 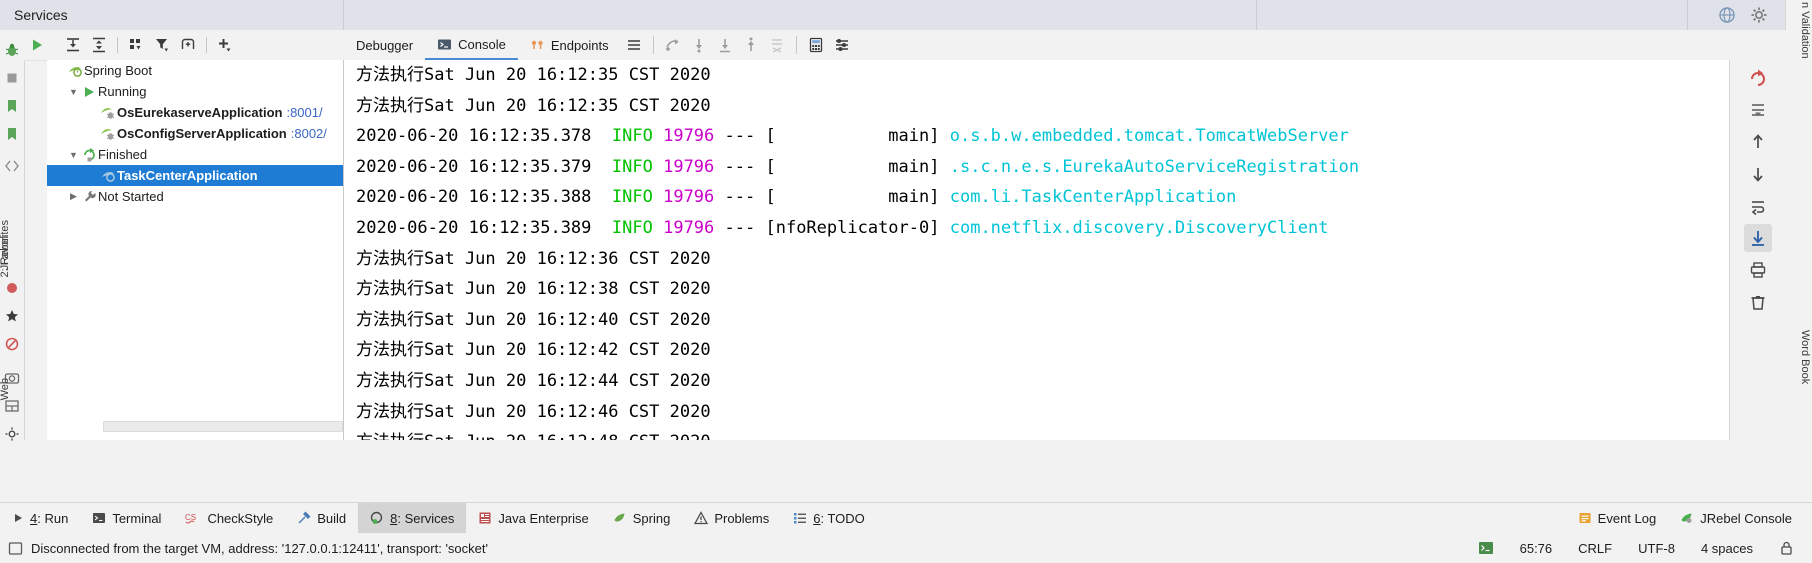 What do you see at coordinates (533, 75) in the screenshot?
I see `log-line: 方法执行Sat Jun 20 16:12:35 CST 2020` at bounding box center [533, 75].